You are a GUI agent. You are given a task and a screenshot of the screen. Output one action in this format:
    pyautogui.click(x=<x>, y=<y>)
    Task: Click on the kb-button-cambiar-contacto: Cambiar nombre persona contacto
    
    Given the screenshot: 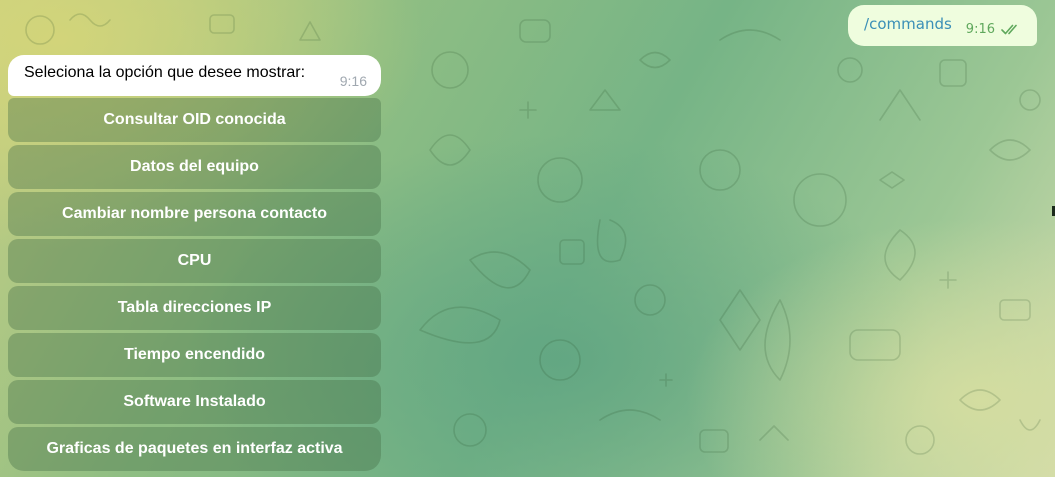 What is the action you would take?
    pyautogui.click(x=194, y=214)
    